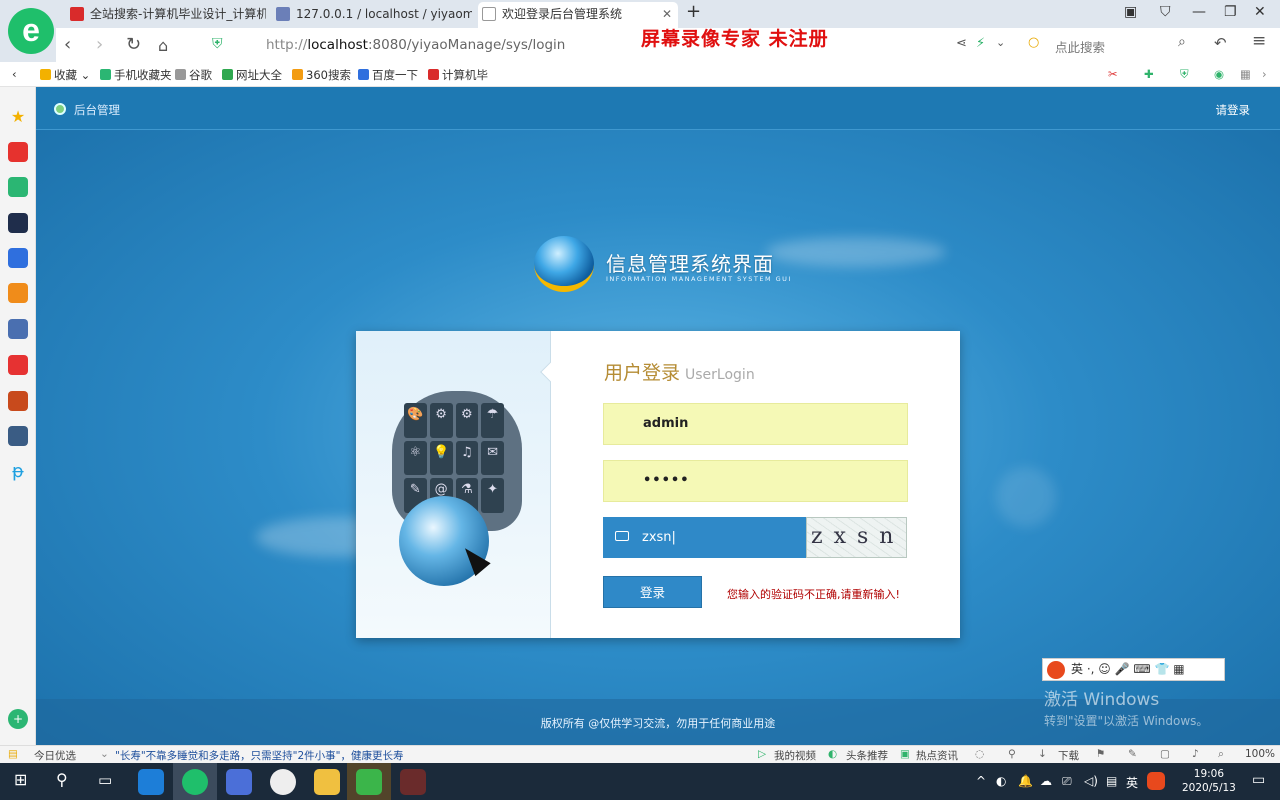  What do you see at coordinates (1165, 754) in the screenshot?
I see `window-icon: ▢` at bounding box center [1165, 754].